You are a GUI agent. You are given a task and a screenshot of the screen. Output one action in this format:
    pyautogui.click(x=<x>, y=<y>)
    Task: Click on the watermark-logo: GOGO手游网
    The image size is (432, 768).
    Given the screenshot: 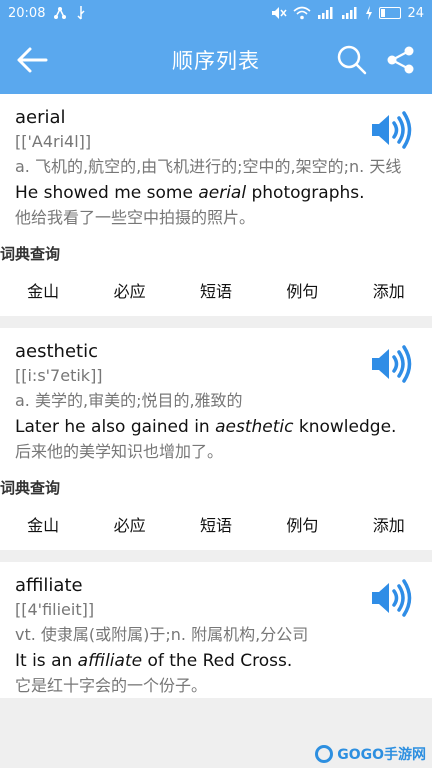 What is the action you would take?
    pyautogui.click(x=370, y=754)
    